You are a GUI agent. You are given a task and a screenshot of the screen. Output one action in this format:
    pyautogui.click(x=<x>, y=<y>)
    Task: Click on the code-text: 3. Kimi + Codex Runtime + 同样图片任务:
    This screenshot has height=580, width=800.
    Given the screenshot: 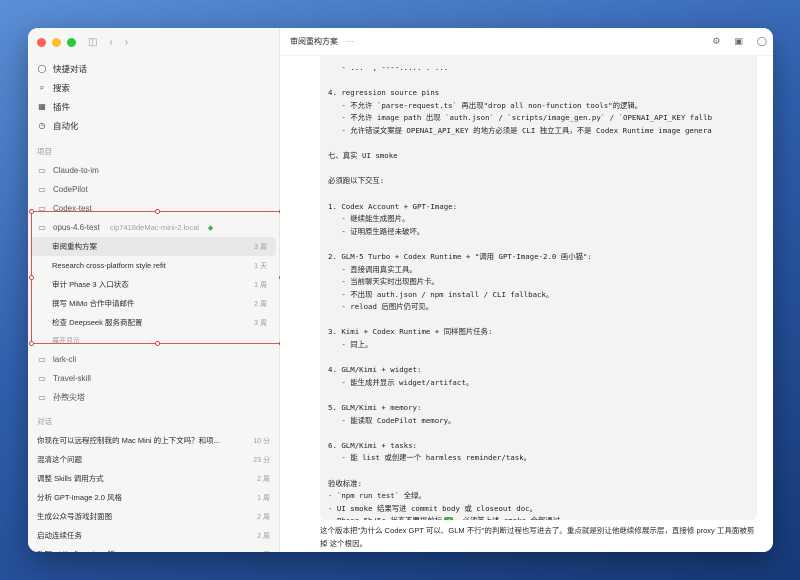 What is the action you would take?
    pyautogui.click(x=410, y=332)
    